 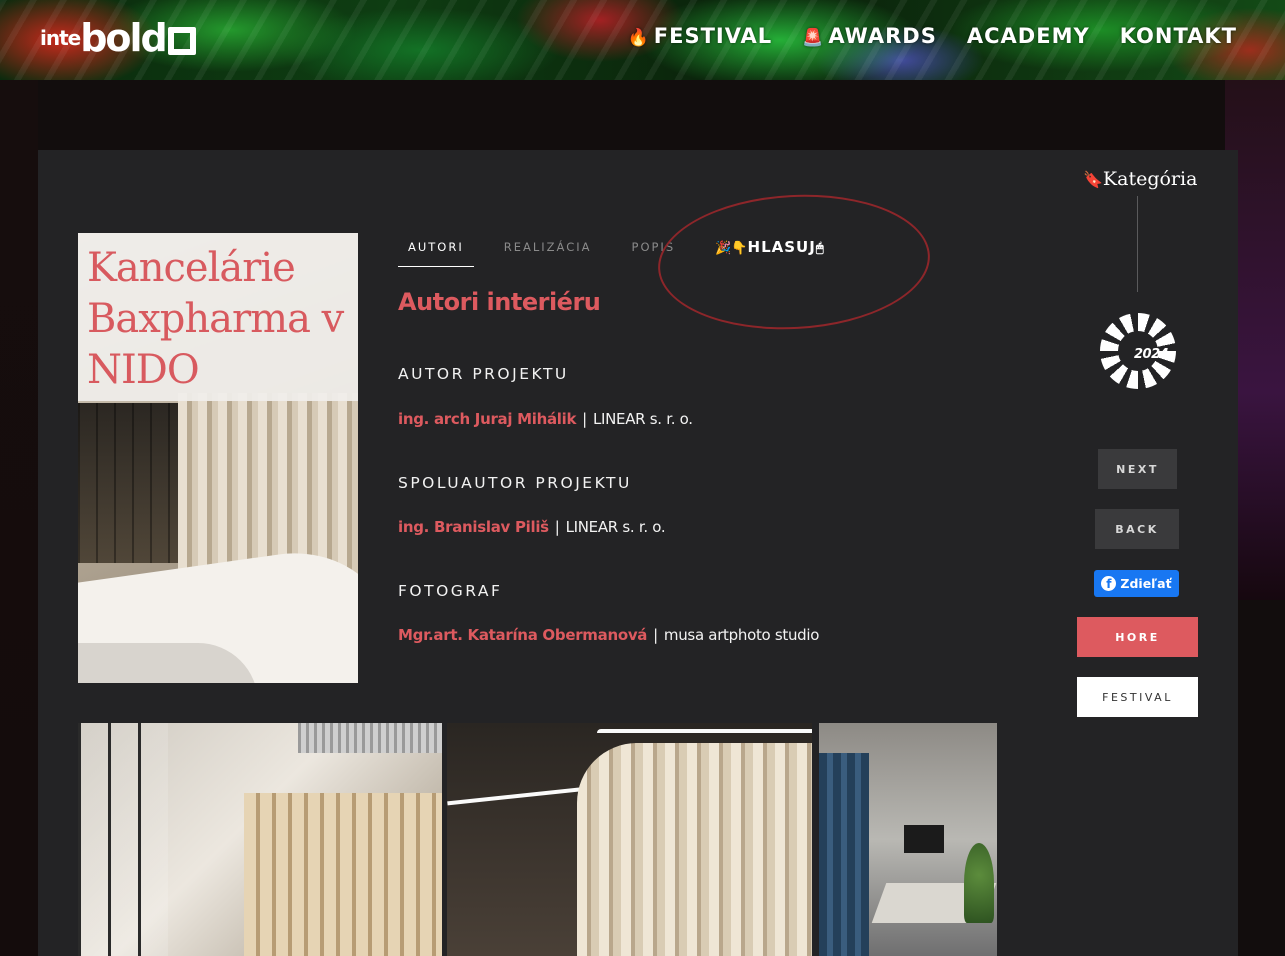 What do you see at coordinates (1093, 179) in the screenshot?
I see `bookmark-icon: 🔖` at bounding box center [1093, 179].